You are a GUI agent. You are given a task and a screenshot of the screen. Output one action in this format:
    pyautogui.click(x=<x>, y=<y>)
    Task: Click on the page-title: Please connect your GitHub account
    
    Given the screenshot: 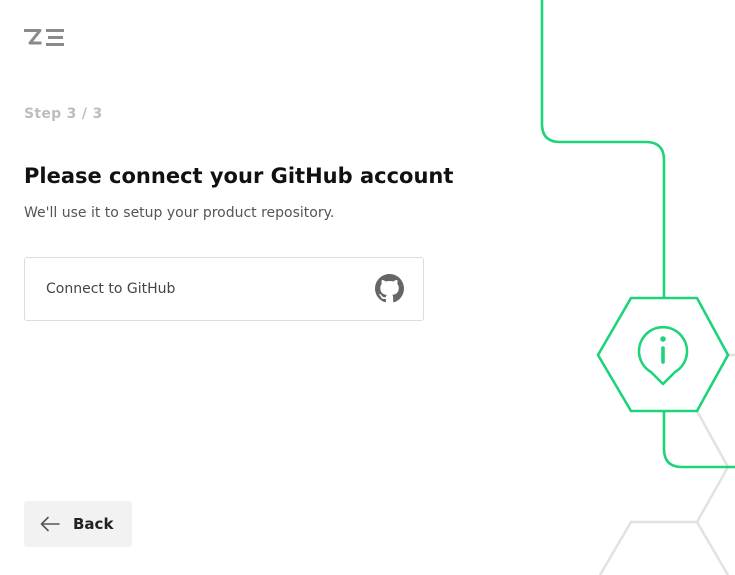 What is the action you would take?
    pyautogui.click(x=239, y=176)
    